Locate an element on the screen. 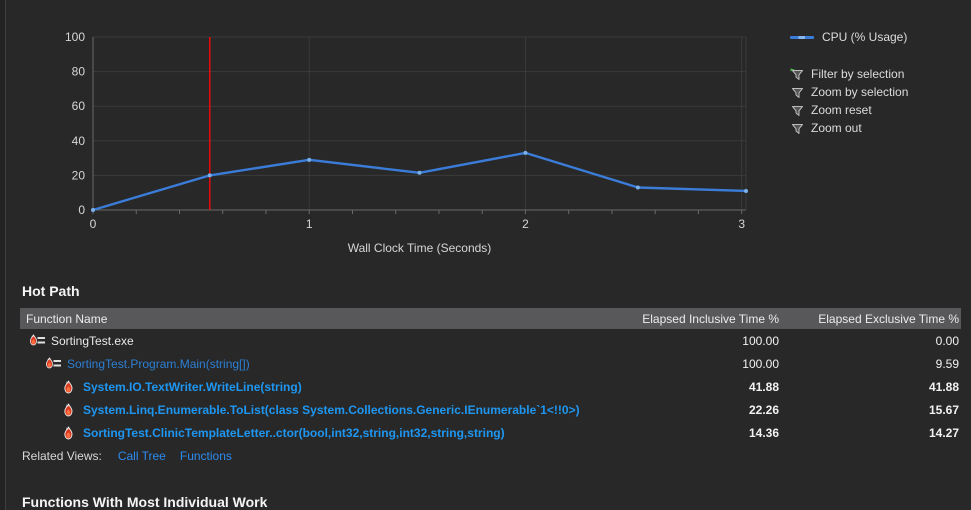 The width and height of the screenshot is (971, 510). function-name-link: SortingTest.exe is located at coordinates (92, 340).